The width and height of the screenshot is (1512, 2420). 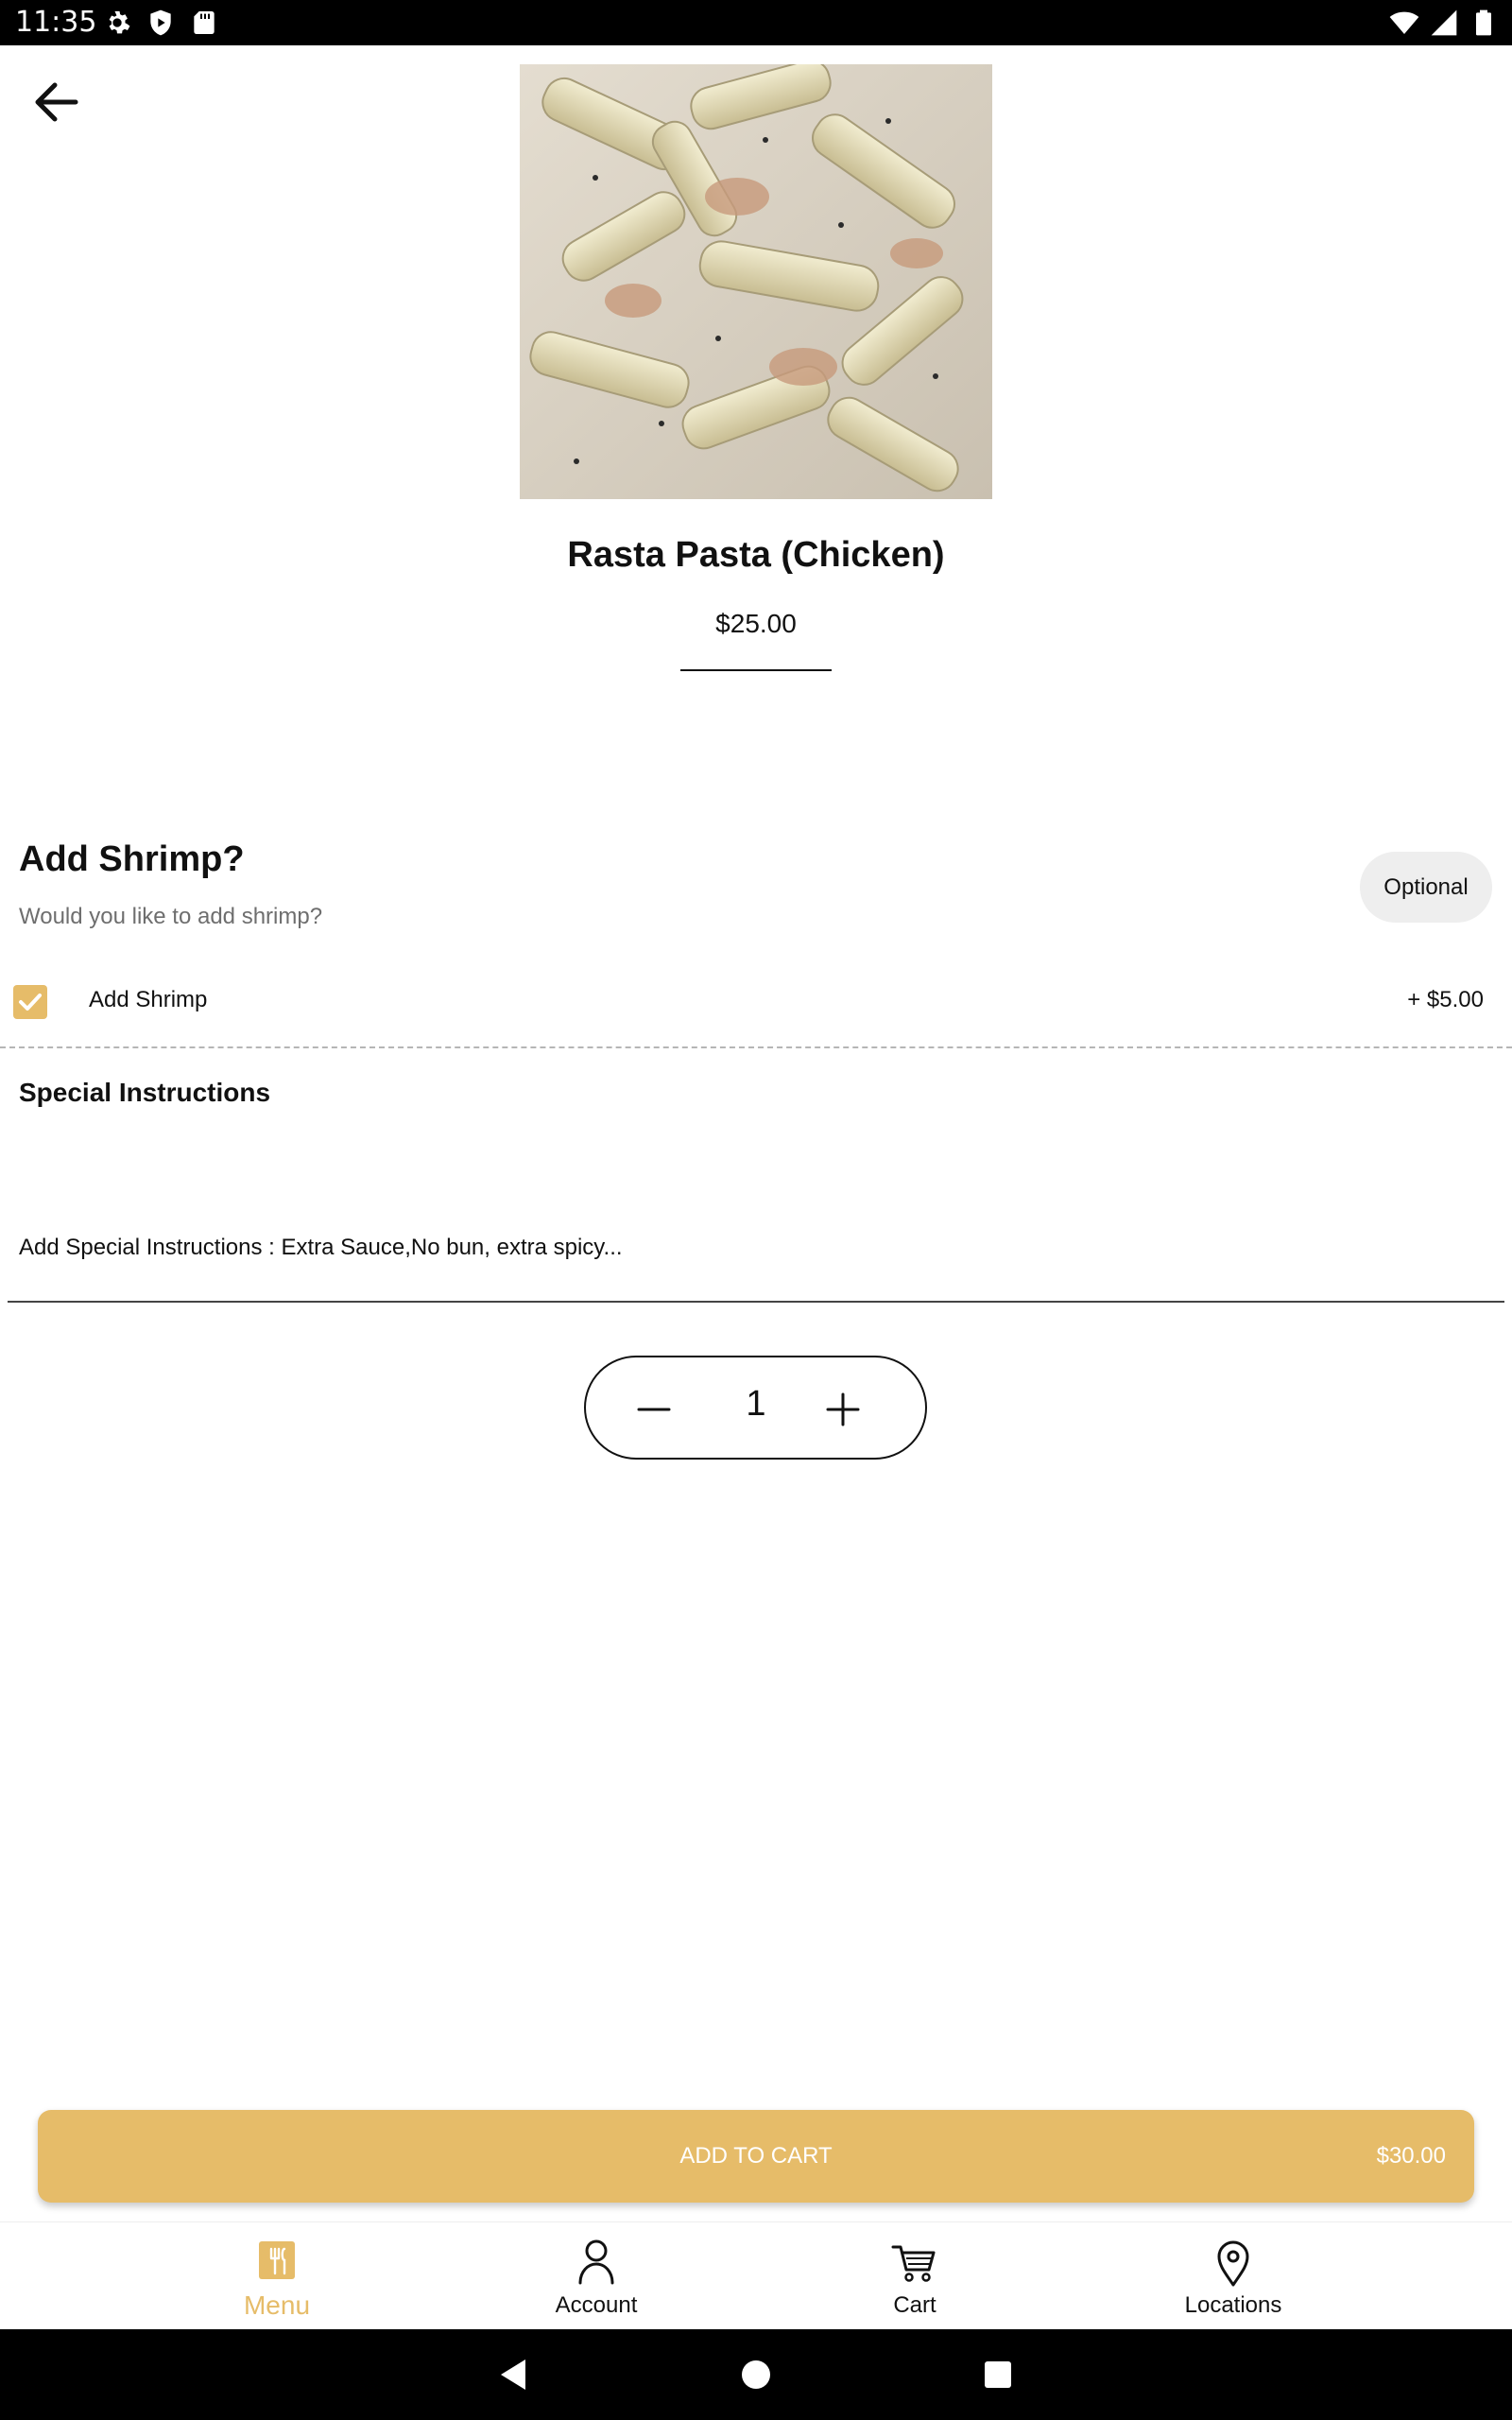 I want to click on system-nav-bar, so click(x=756, y=2374).